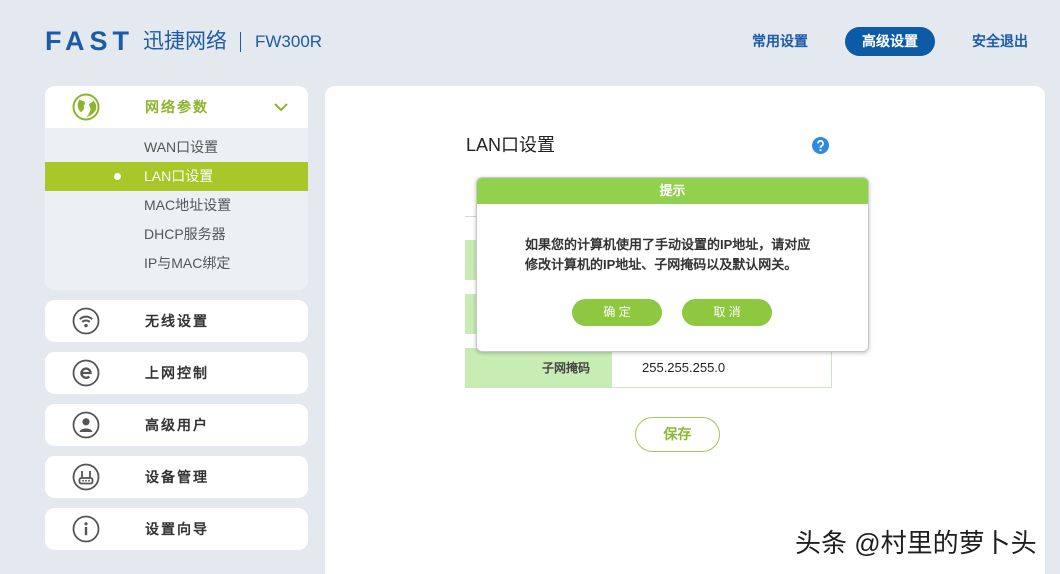 The height and width of the screenshot is (574, 1060). Describe the element at coordinates (117, 176) in the screenshot. I see `selected-dot-icon` at that location.